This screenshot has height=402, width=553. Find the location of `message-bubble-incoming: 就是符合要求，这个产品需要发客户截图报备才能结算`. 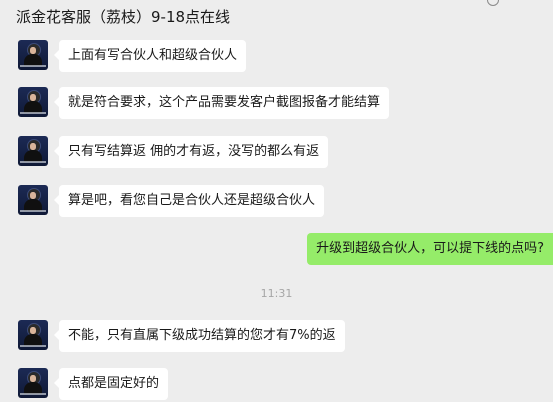

message-bubble-incoming: 就是符合要求，这个产品需要发客户截图报备才能结算 is located at coordinates (221, 103).